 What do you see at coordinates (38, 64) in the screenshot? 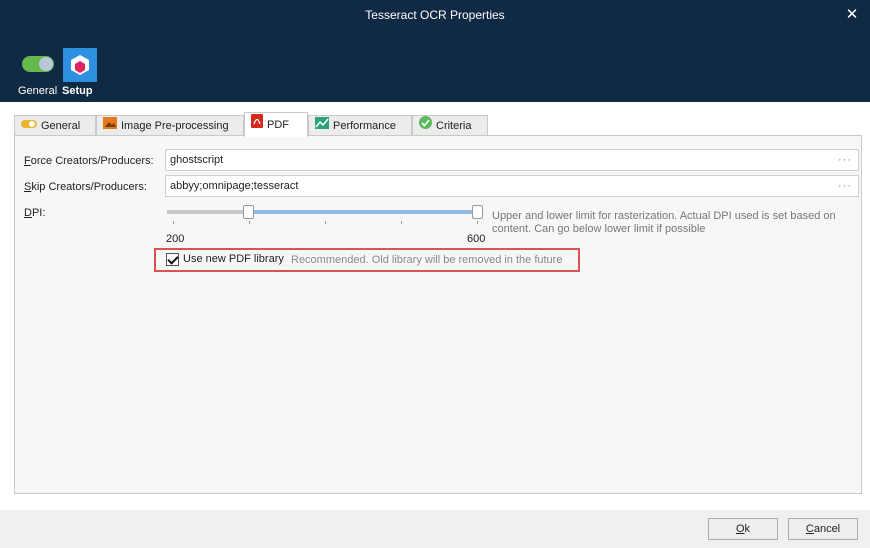
I see `toggle-icon` at bounding box center [38, 64].